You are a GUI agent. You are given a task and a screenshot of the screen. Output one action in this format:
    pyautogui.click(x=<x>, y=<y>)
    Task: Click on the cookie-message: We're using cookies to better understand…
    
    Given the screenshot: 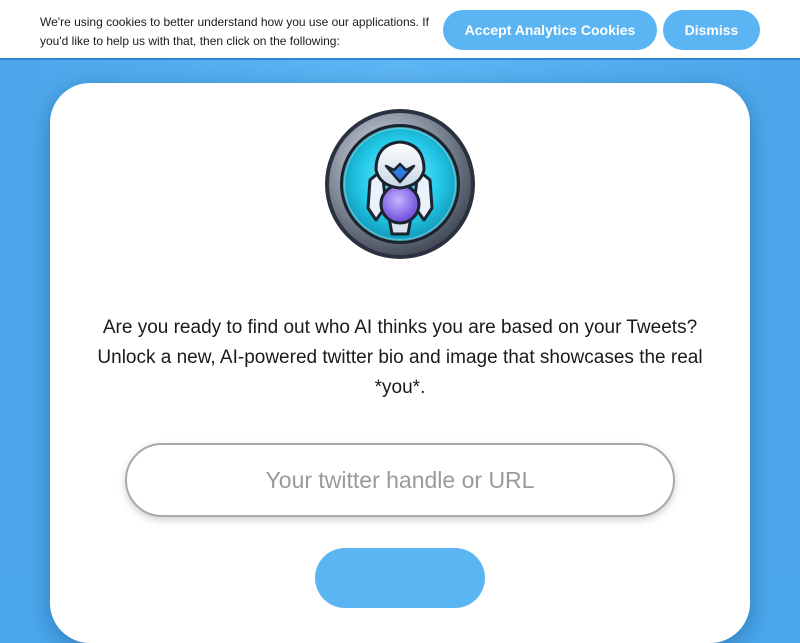 What is the action you would take?
    pyautogui.click(x=234, y=31)
    